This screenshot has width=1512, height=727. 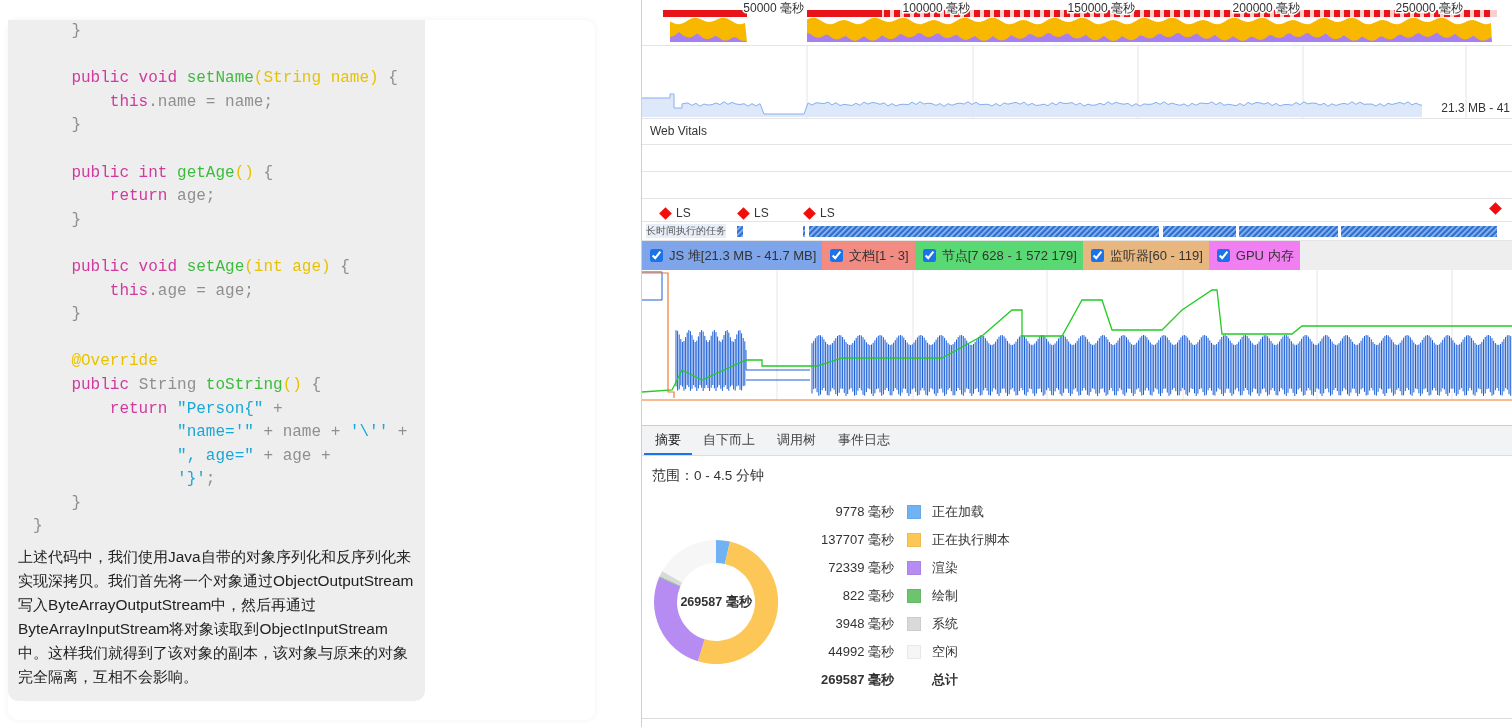 I want to click on total-label: 总计, so click(x=945, y=680).